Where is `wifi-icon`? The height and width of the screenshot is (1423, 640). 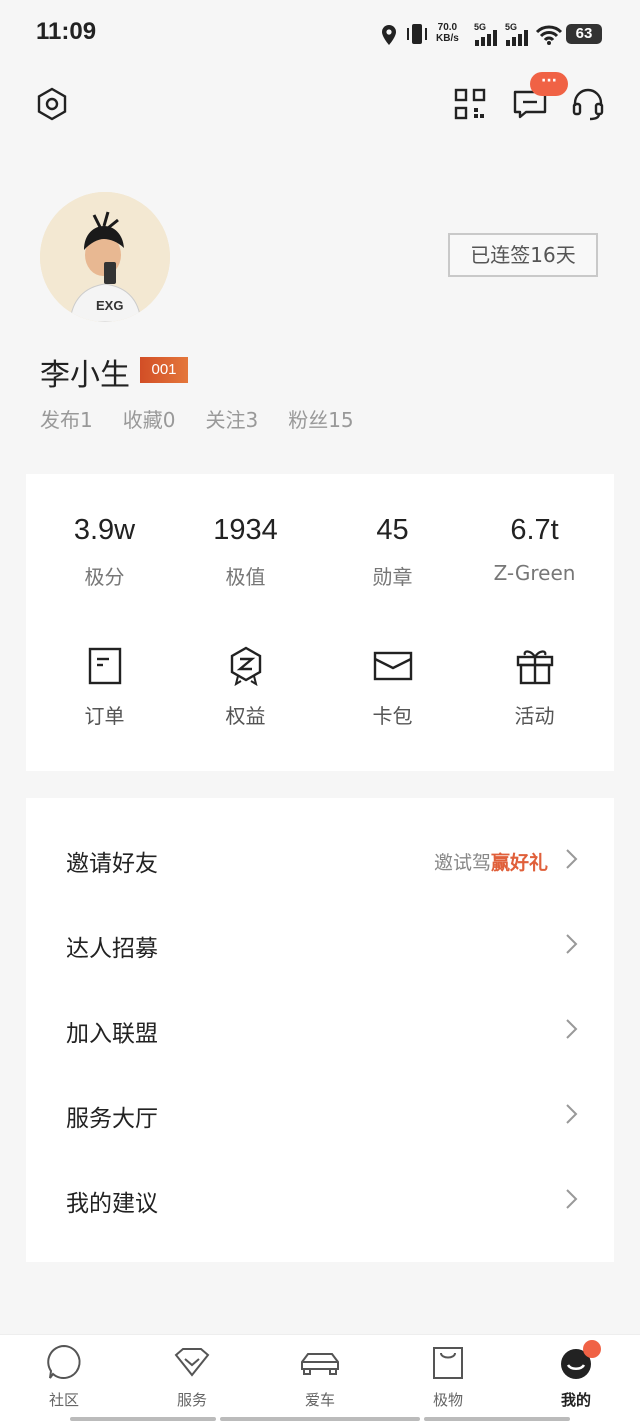 wifi-icon is located at coordinates (549, 35).